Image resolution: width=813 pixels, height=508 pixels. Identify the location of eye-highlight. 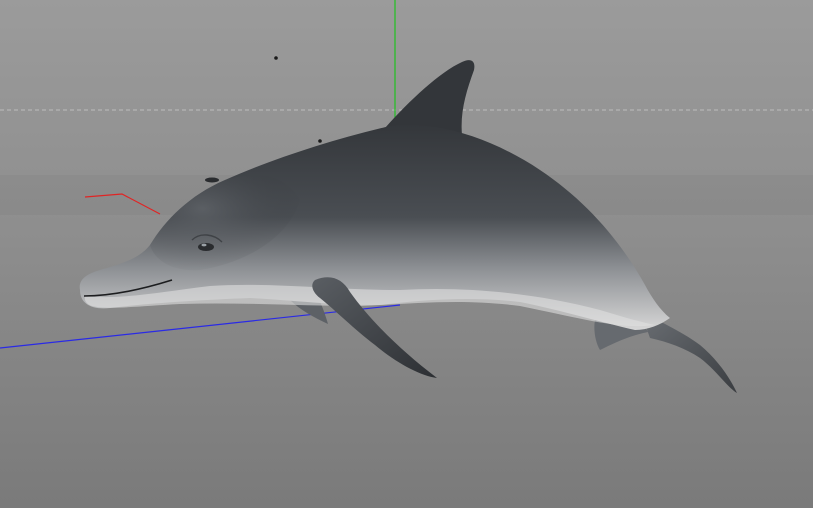
(204, 245).